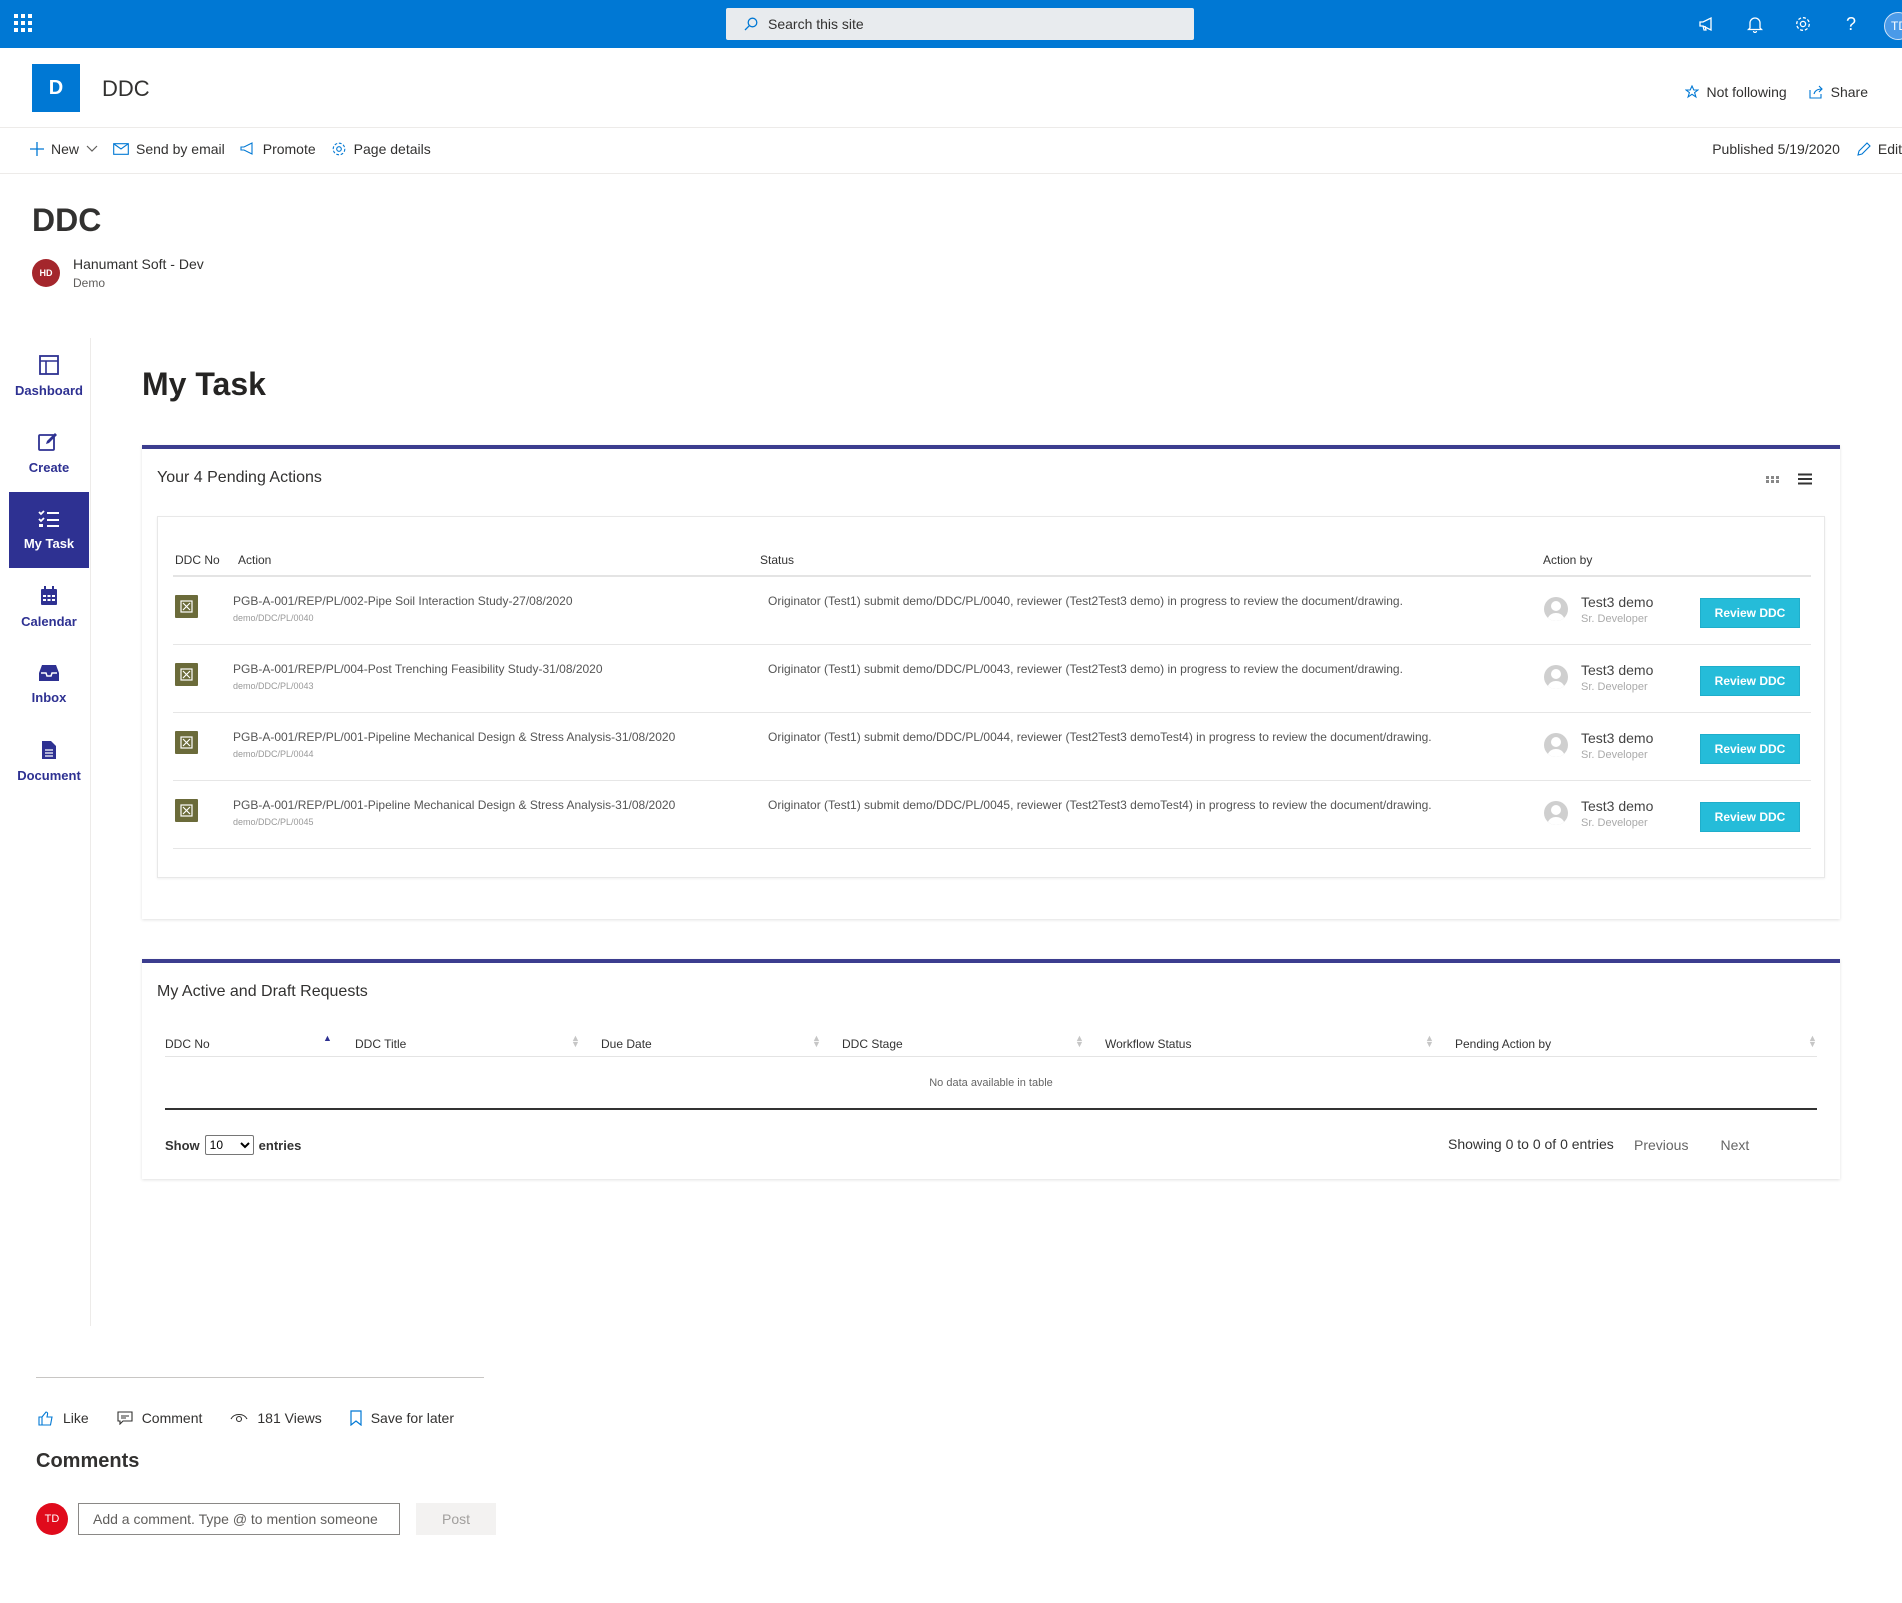 This screenshot has width=1902, height=1603. Describe the element at coordinates (121, 149) in the screenshot. I see `mail-icon` at that location.